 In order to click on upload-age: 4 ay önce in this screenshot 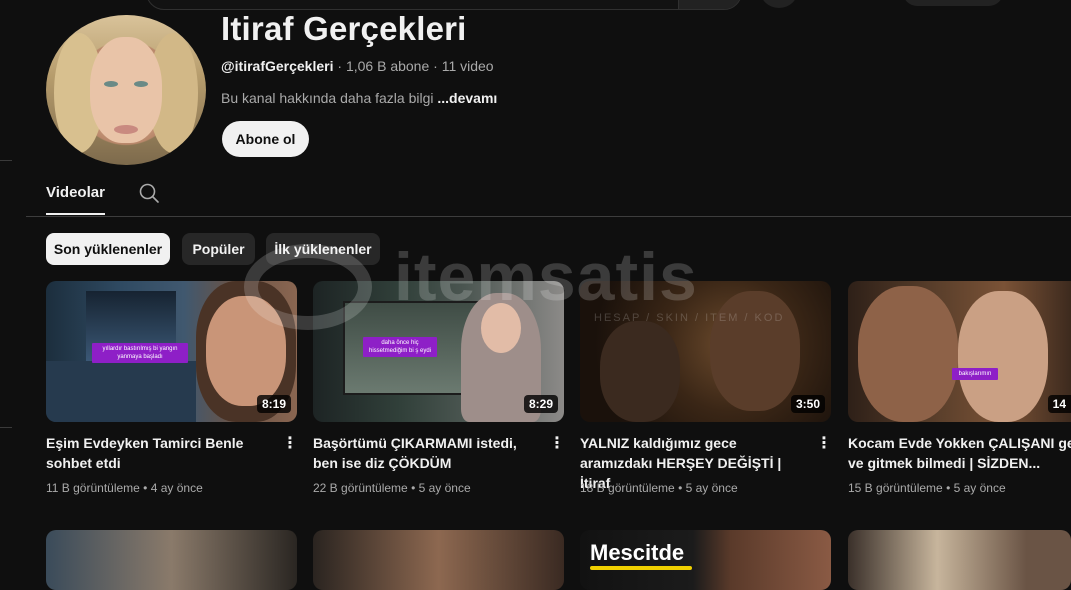, I will do `click(176, 488)`.